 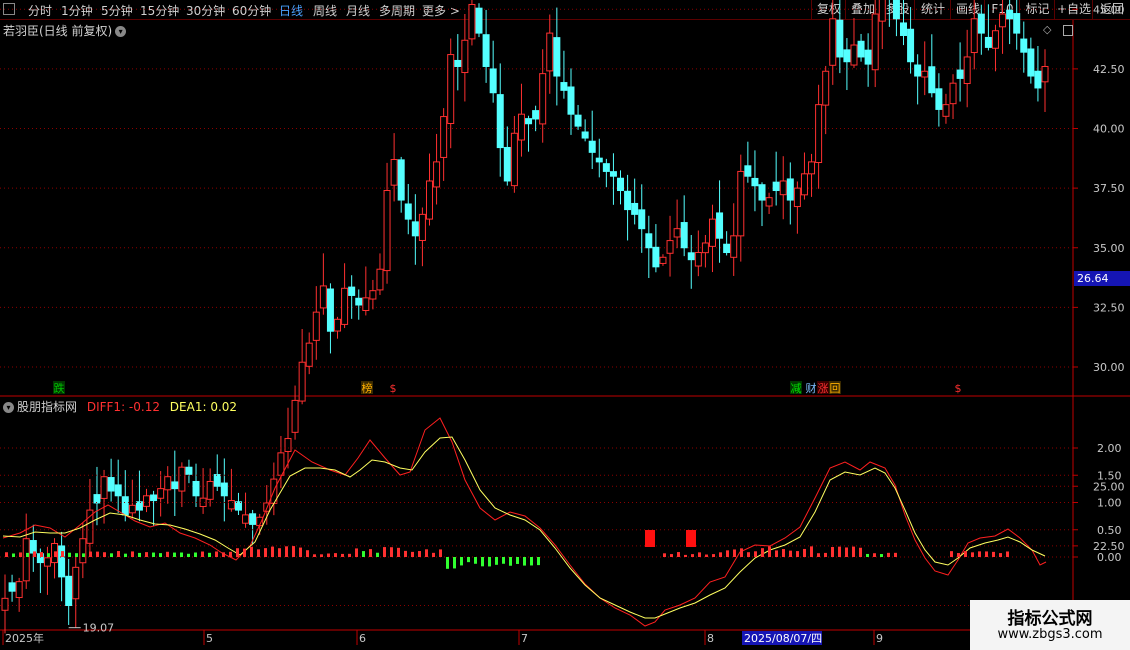 What do you see at coordinates (1109, 307) in the screenshot?
I see `price-tick-label: 32.50` at bounding box center [1109, 307].